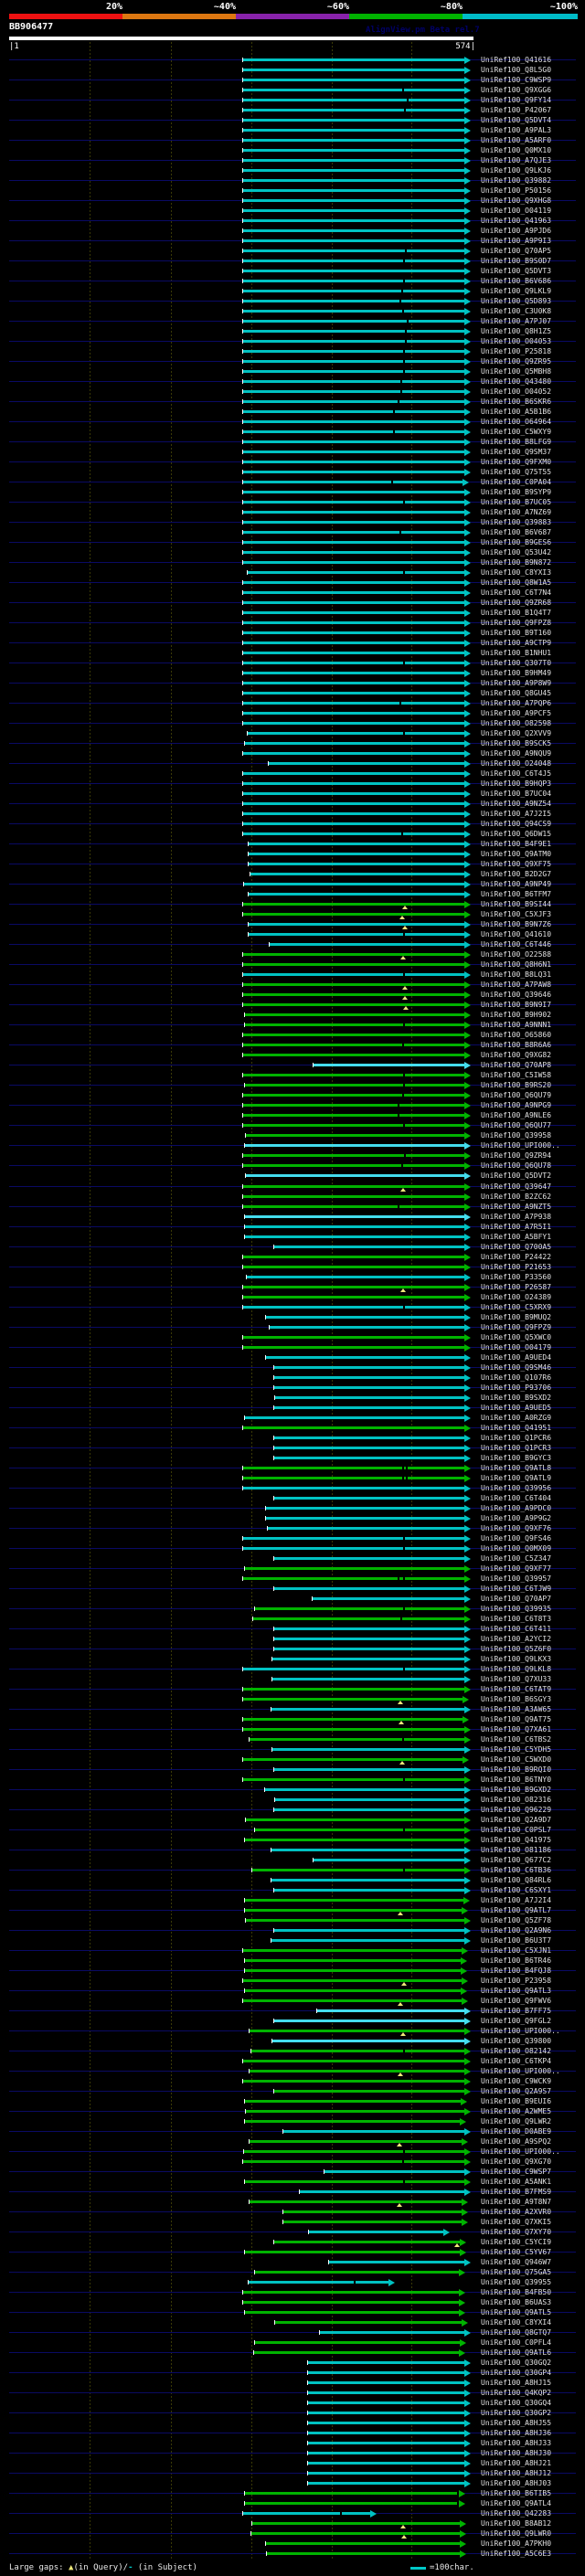 The image size is (585, 2576). What do you see at coordinates (516, 1237) in the screenshot?
I see `hit-label: UniRef100_A5BFY1` at bounding box center [516, 1237].